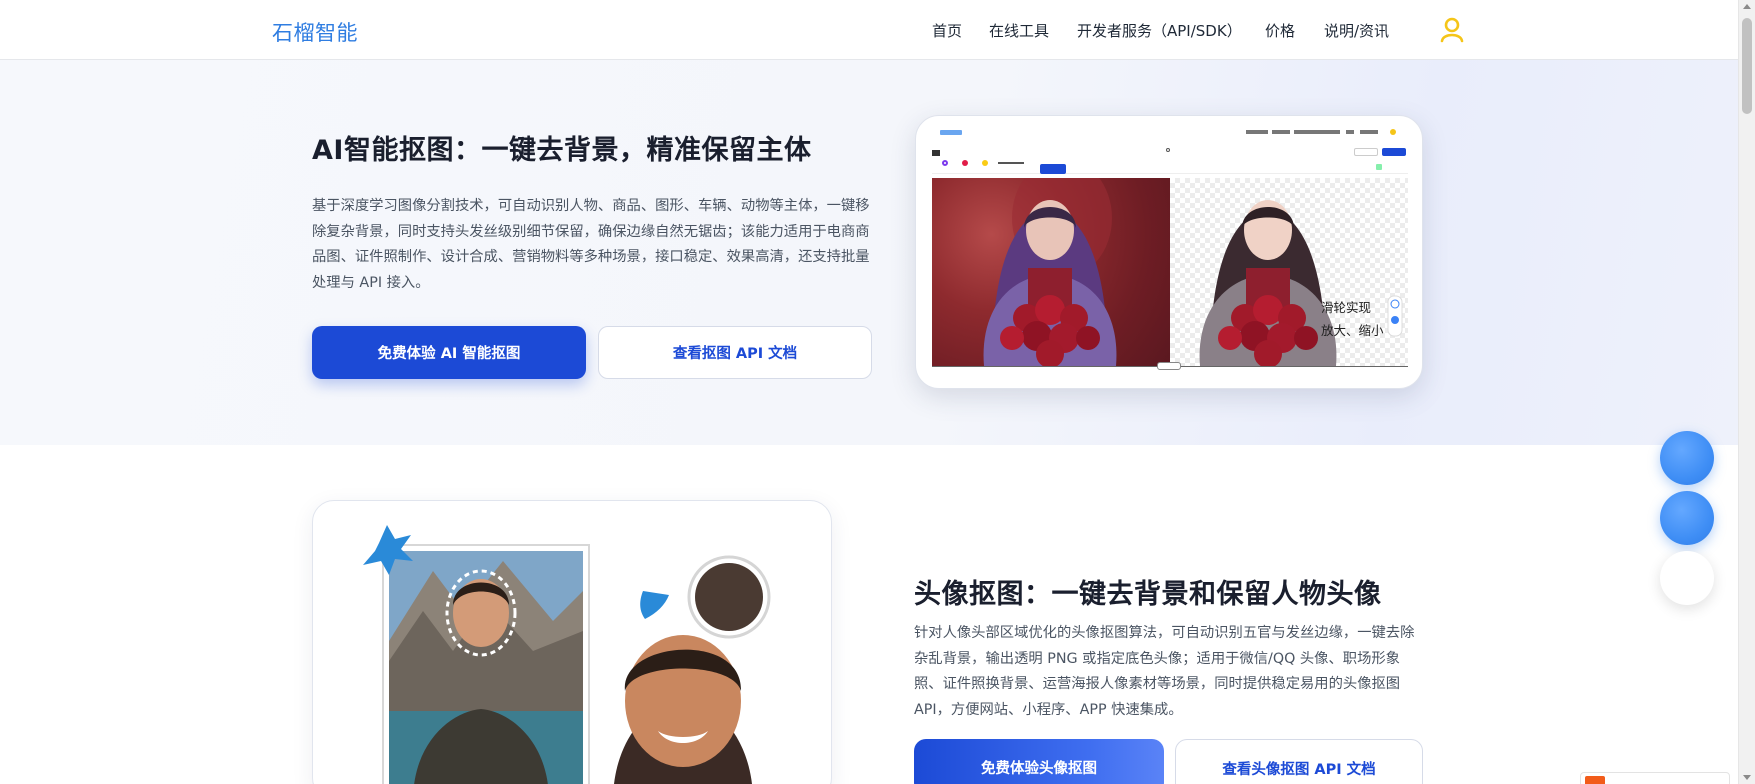 The image size is (1755, 784). What do you see at coordinates (1747, 777) in the screenshot?
I see `scroll-down-icon` at bounding box center [1747, 777].